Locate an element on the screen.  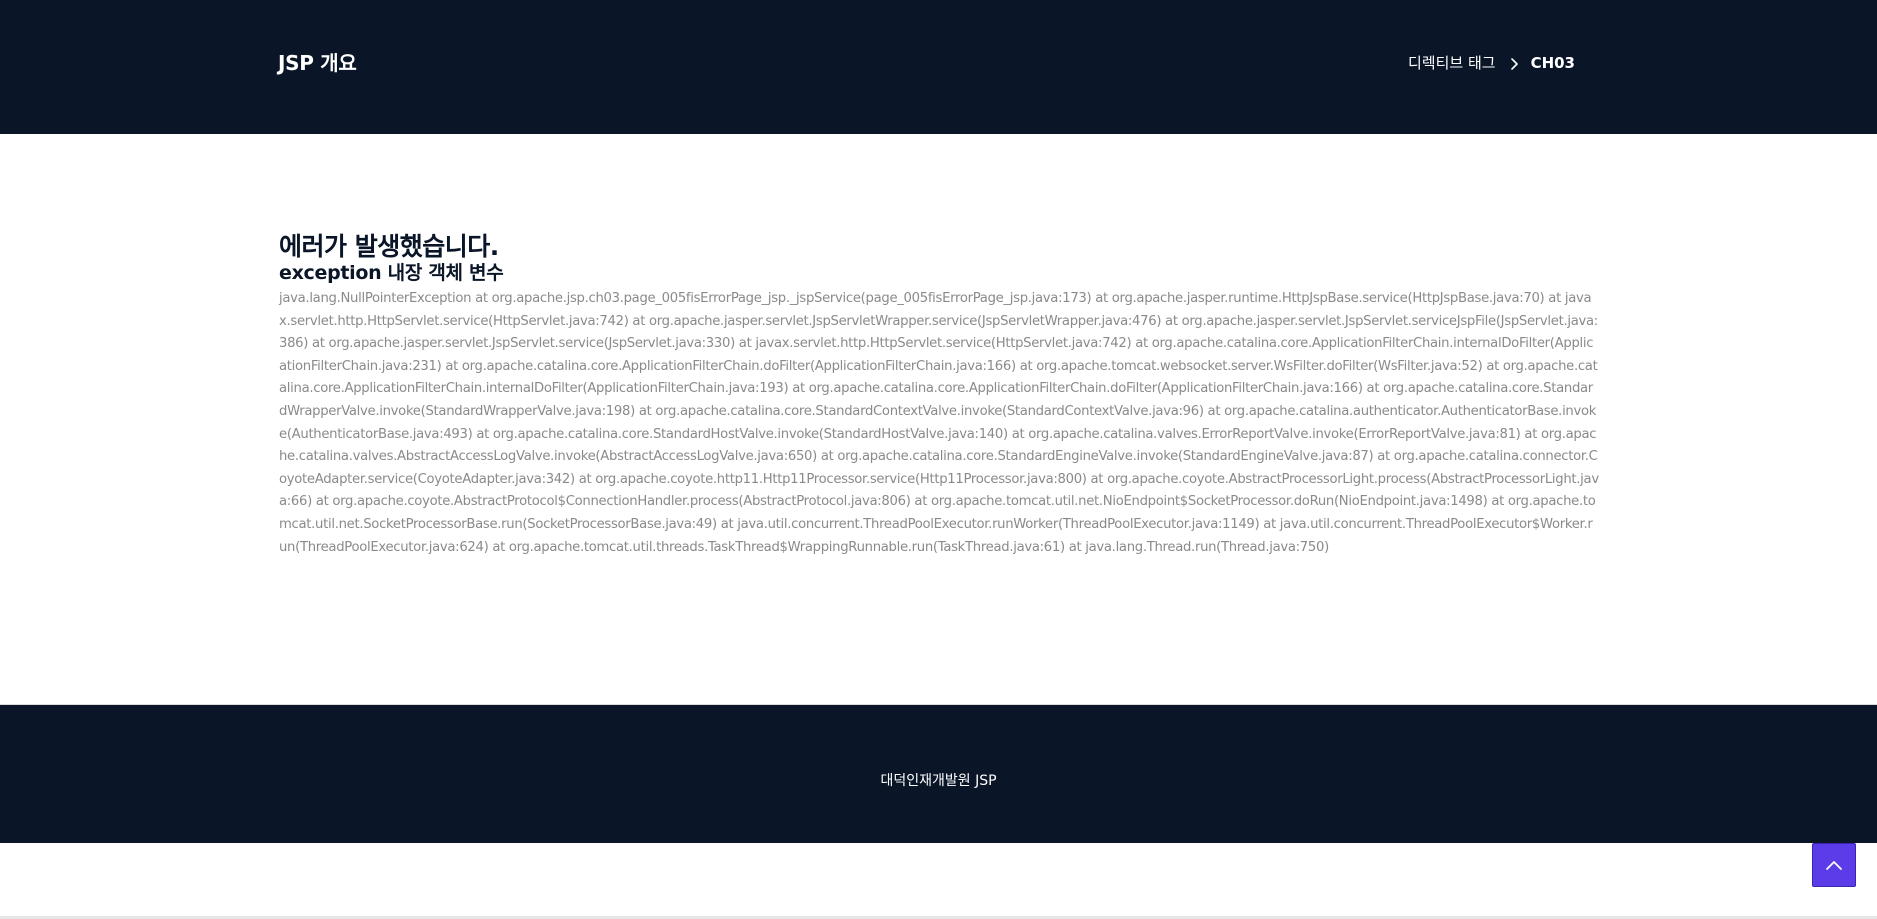
page-header: JSP 개요 디렉티브 태그 CH03 is located at coordinates (938, 67).